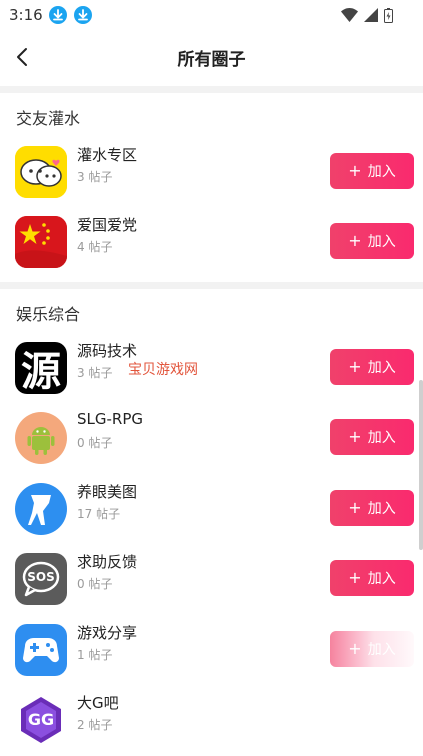  I want to click on gamepad-icon, so click(41, 650).